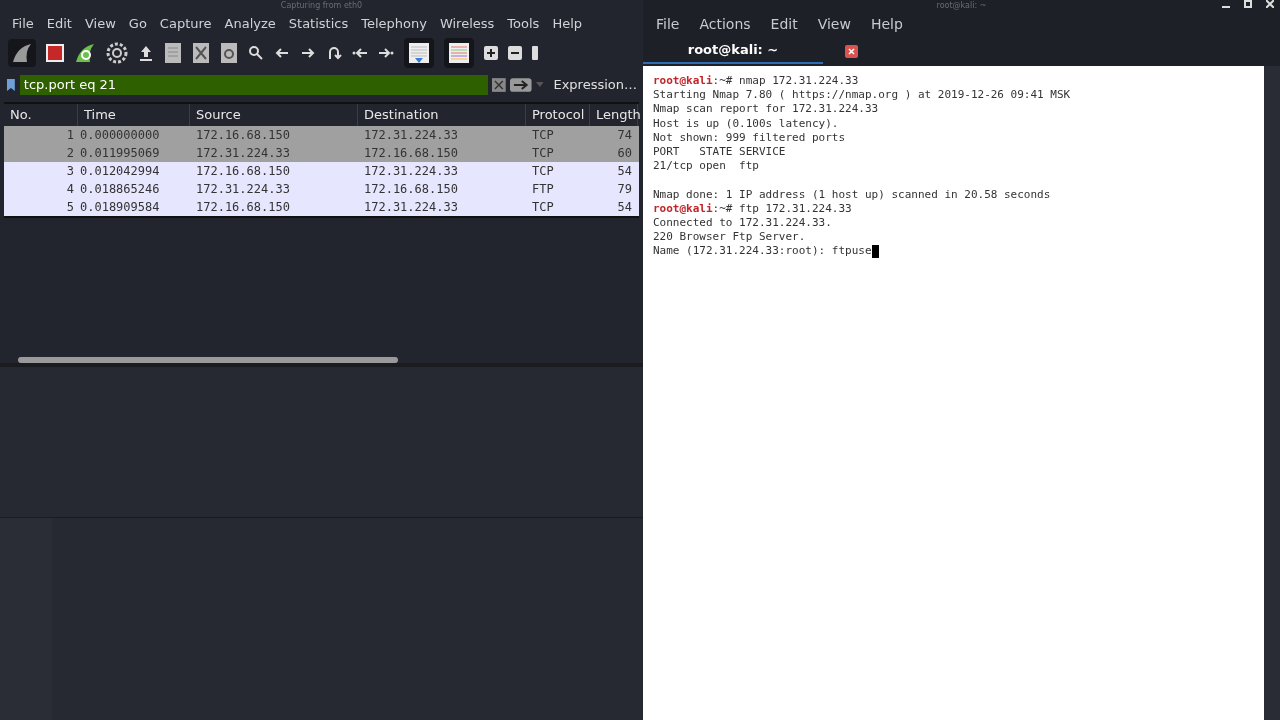 The width and height of the screenshot is (1280, 720). What do you see at coordinates (321, 6) in the screenshot?
I see `window-title: Capturing from eth0` at bounding box center [321, 6].